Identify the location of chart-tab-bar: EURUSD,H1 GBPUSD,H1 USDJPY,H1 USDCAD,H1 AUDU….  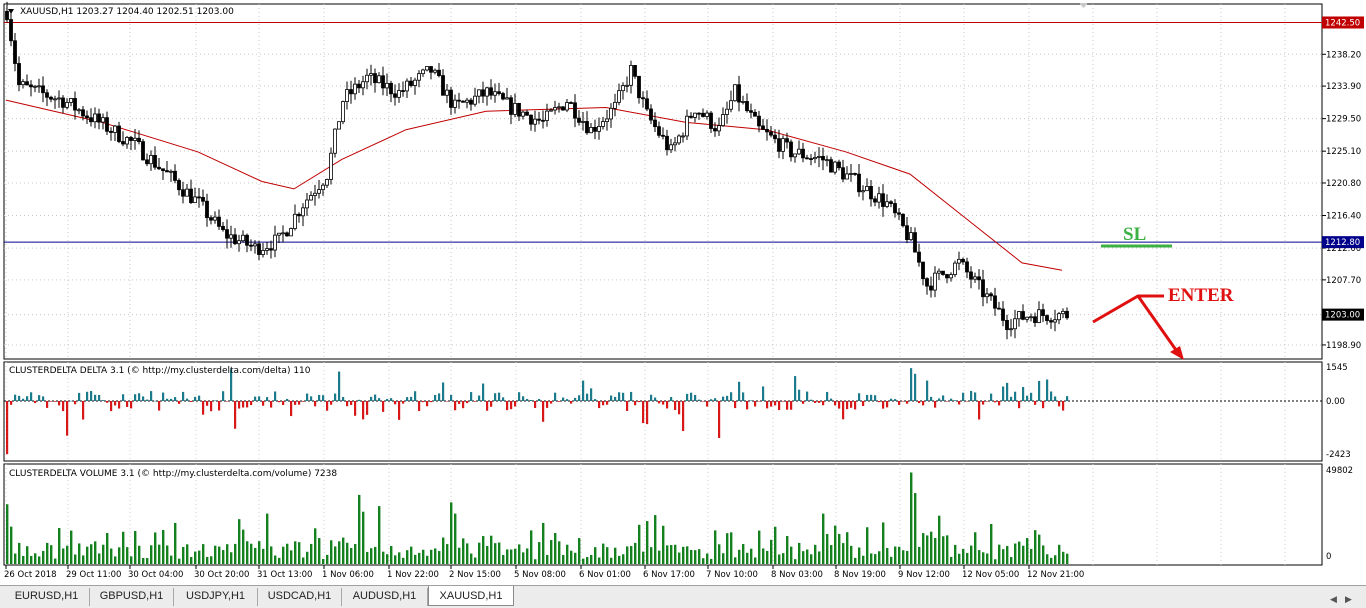
(683, 596).